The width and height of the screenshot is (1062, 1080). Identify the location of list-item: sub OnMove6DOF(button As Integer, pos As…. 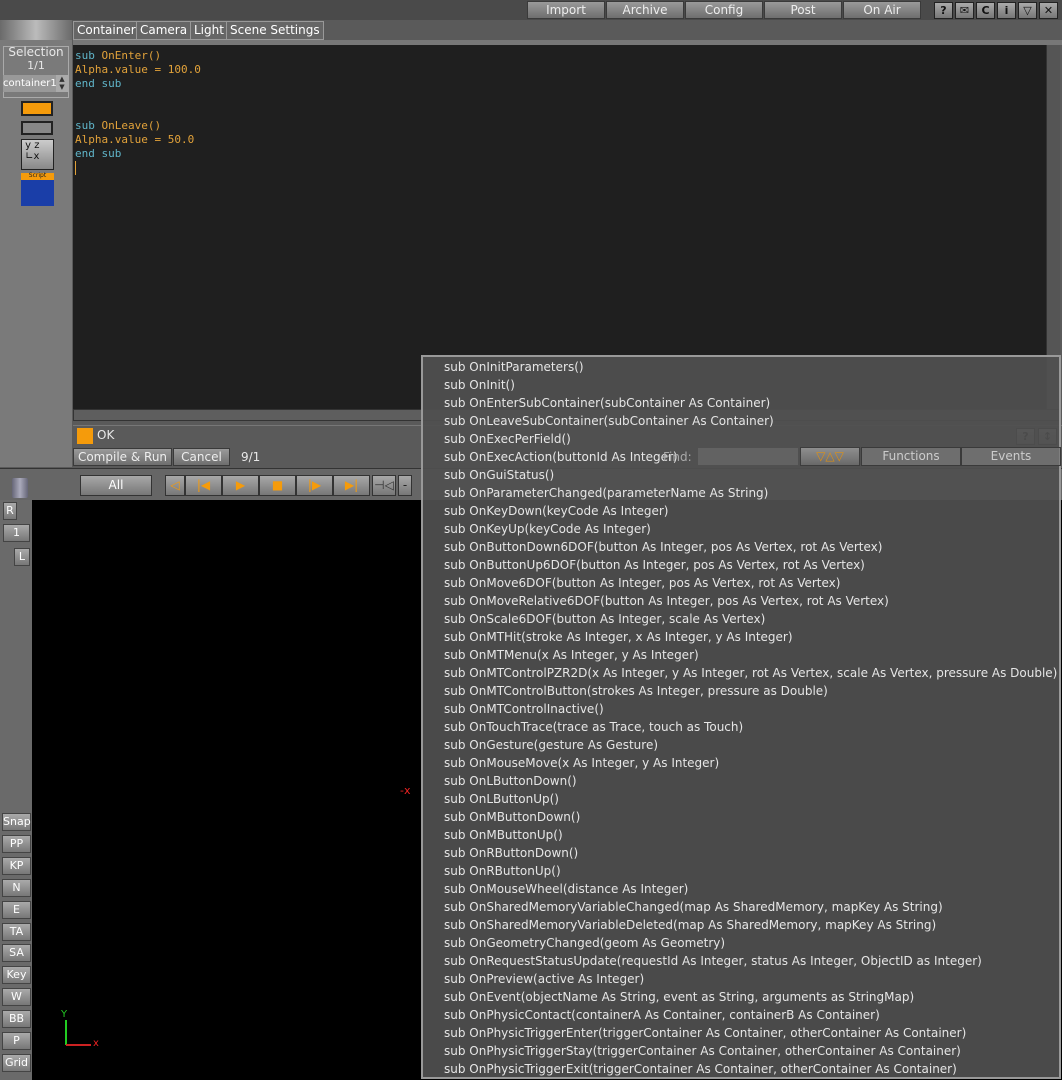
(741, 583).